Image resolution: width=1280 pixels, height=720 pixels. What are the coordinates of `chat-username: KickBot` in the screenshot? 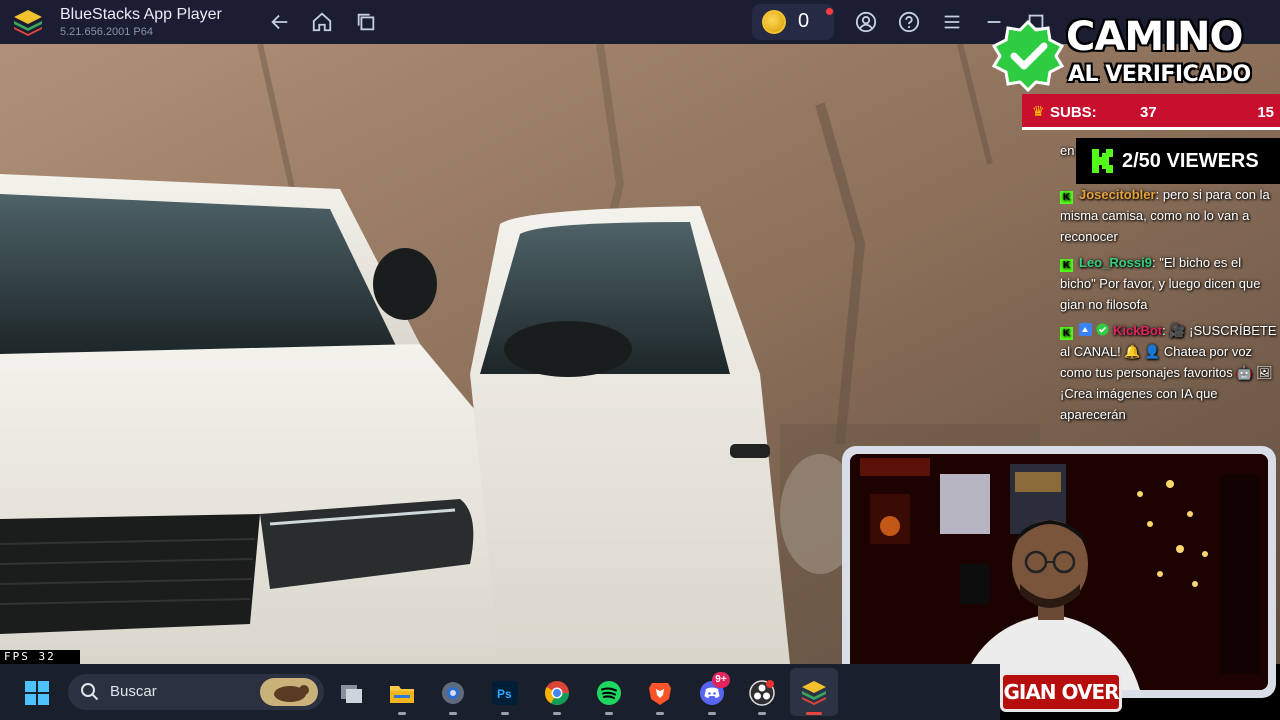 It's located at (1137, 330).